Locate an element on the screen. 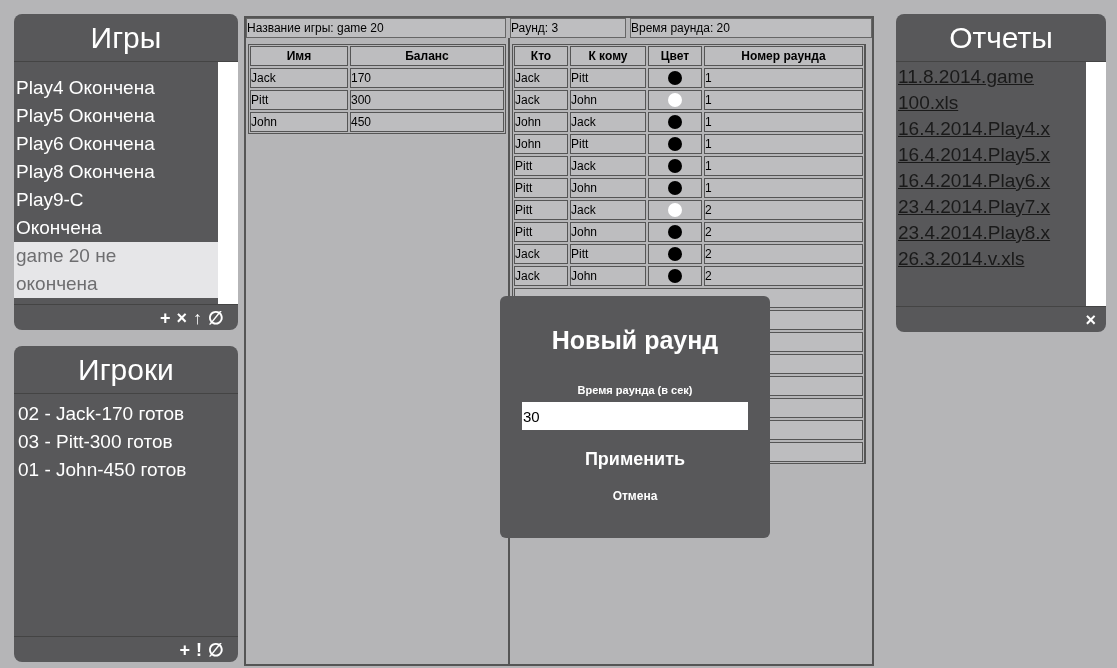  action-button: ! is located at coordinates (199, 649).